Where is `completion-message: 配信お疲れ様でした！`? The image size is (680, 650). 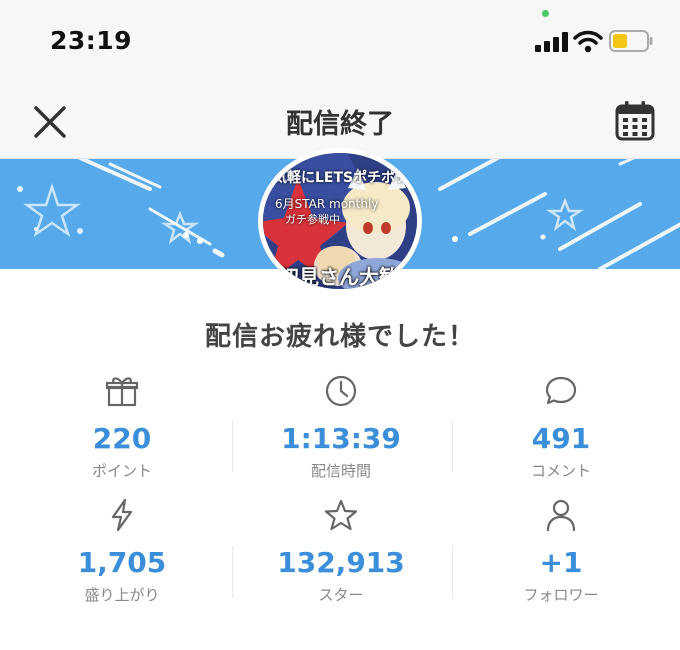 completion-message: 配信お疲れ様でした！ is located at coordinates (339, 337).